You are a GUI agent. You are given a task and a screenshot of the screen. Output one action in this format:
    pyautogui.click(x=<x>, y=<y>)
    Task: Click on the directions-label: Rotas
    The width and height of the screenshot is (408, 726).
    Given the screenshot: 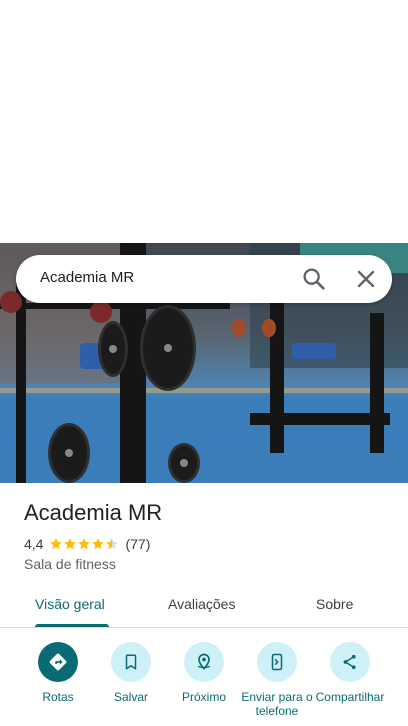 What is the action you would take?
    pyautogui.click(x=58, y=697)
    